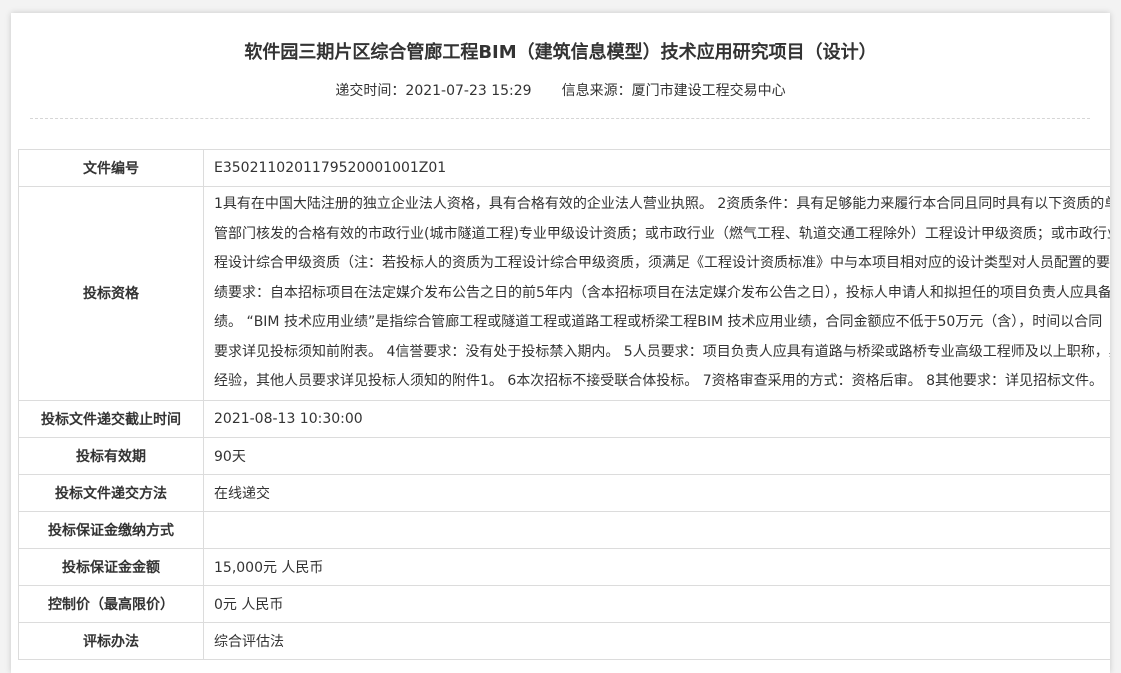 The height and width of the screenshot is (673, 1121). Describe the element at coordinates (111, 640) in the screenshot. I see `eval-method-label: 评标办法` at that location.